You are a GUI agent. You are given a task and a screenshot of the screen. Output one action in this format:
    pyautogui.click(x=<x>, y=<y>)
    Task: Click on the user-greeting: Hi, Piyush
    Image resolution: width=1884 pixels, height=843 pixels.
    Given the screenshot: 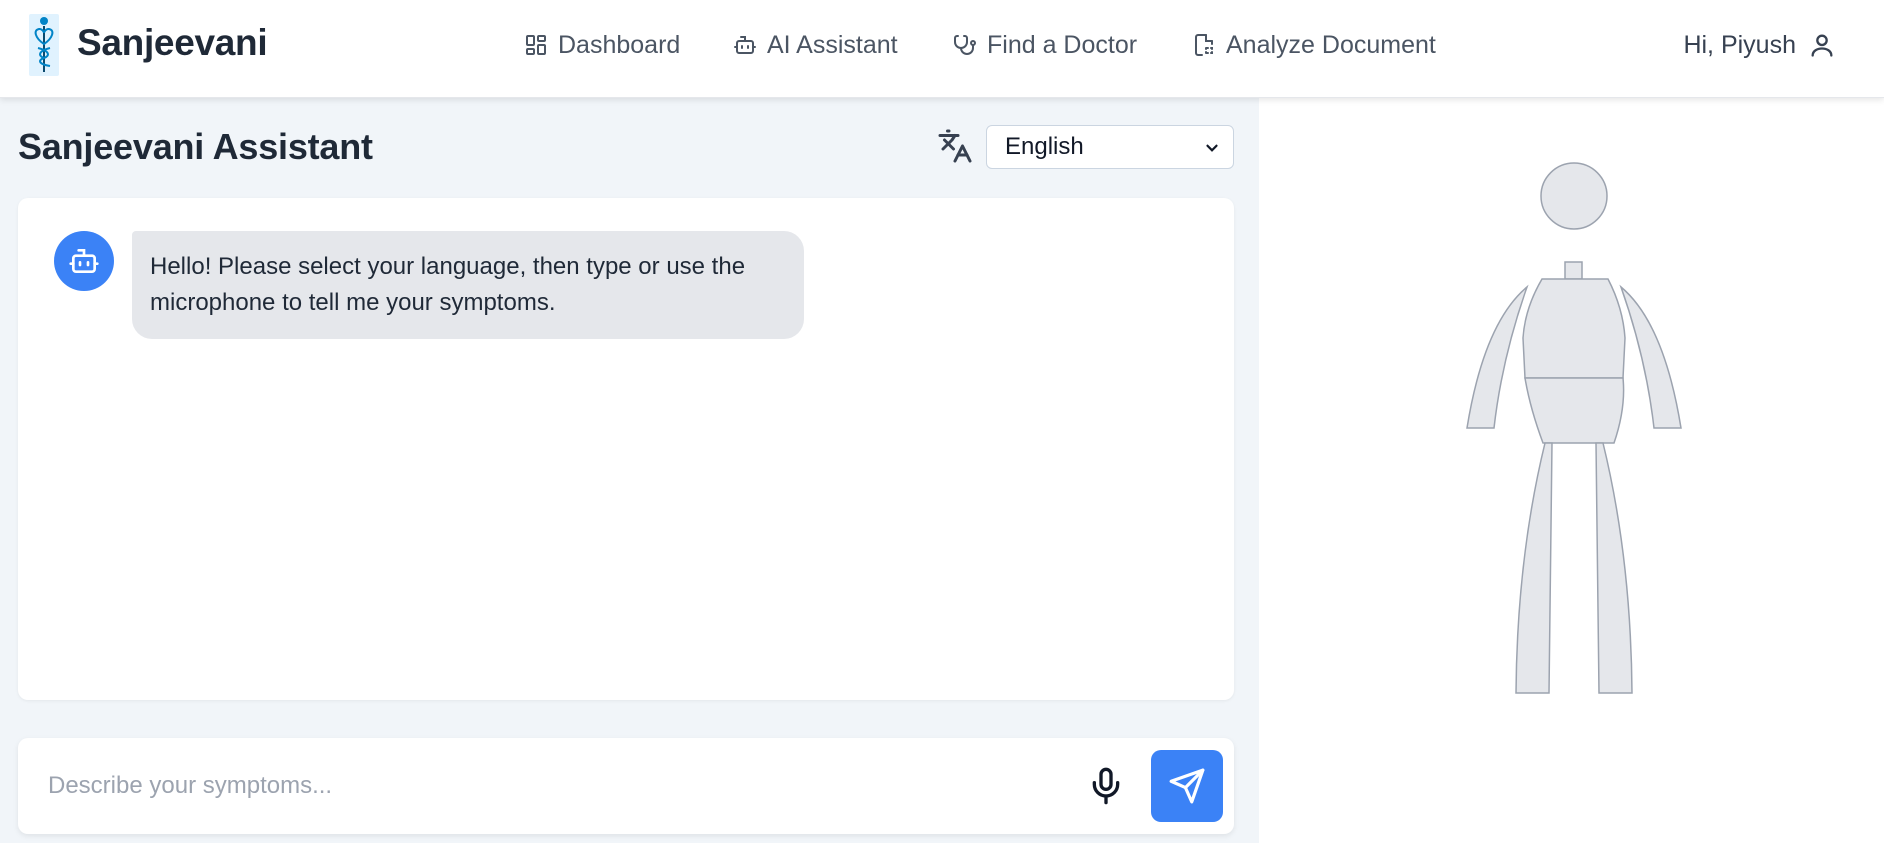 What is the action you would take?
    pyautogui.click(x=1739, y=44)
    